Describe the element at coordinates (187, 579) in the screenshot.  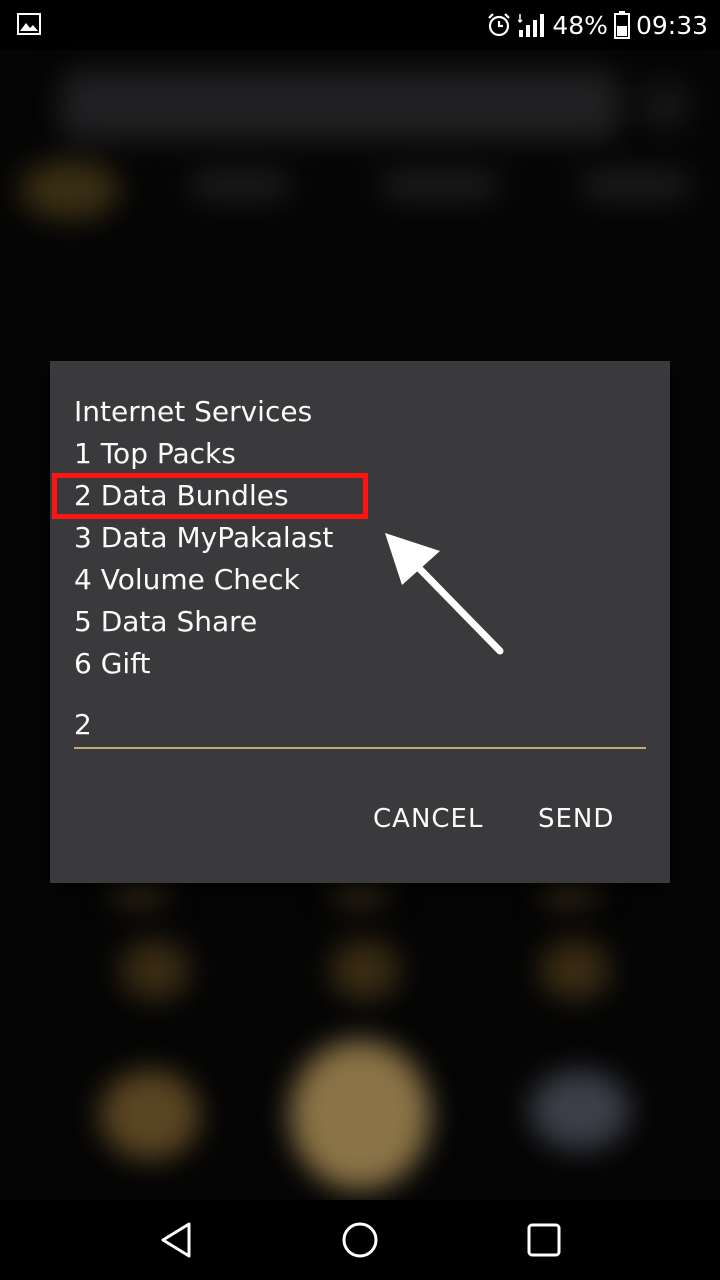
I see `menu-option-volume-check: 4 Volume Check` at that location.